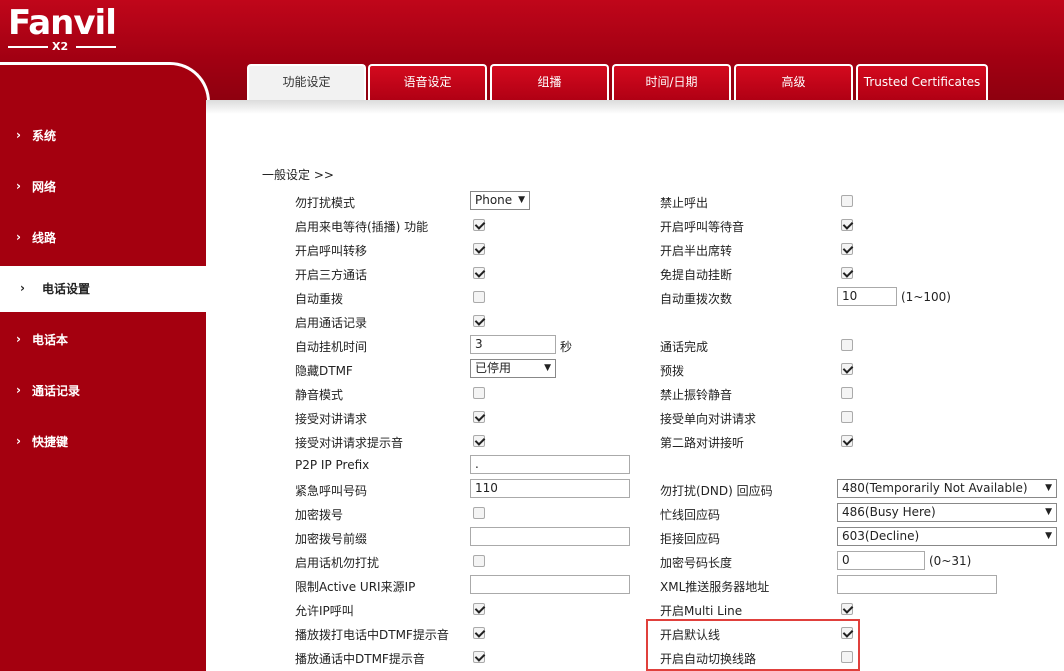  What do you see at coordinates (947, 512) in the screenshot?
I see `field-select: 486(Busy Here) ▼` at bounding box center [947, 512].